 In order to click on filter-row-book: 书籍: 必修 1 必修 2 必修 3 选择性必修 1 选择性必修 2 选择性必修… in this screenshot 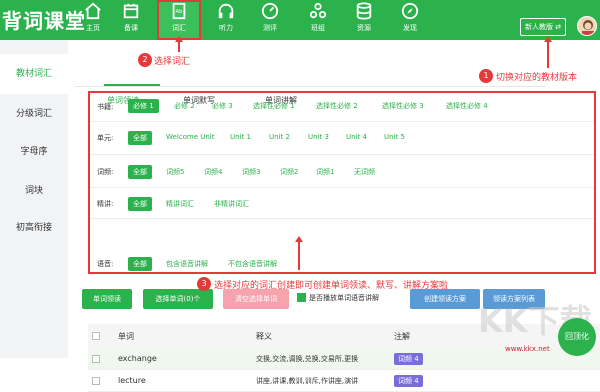, I will do `click(342, 107)`.